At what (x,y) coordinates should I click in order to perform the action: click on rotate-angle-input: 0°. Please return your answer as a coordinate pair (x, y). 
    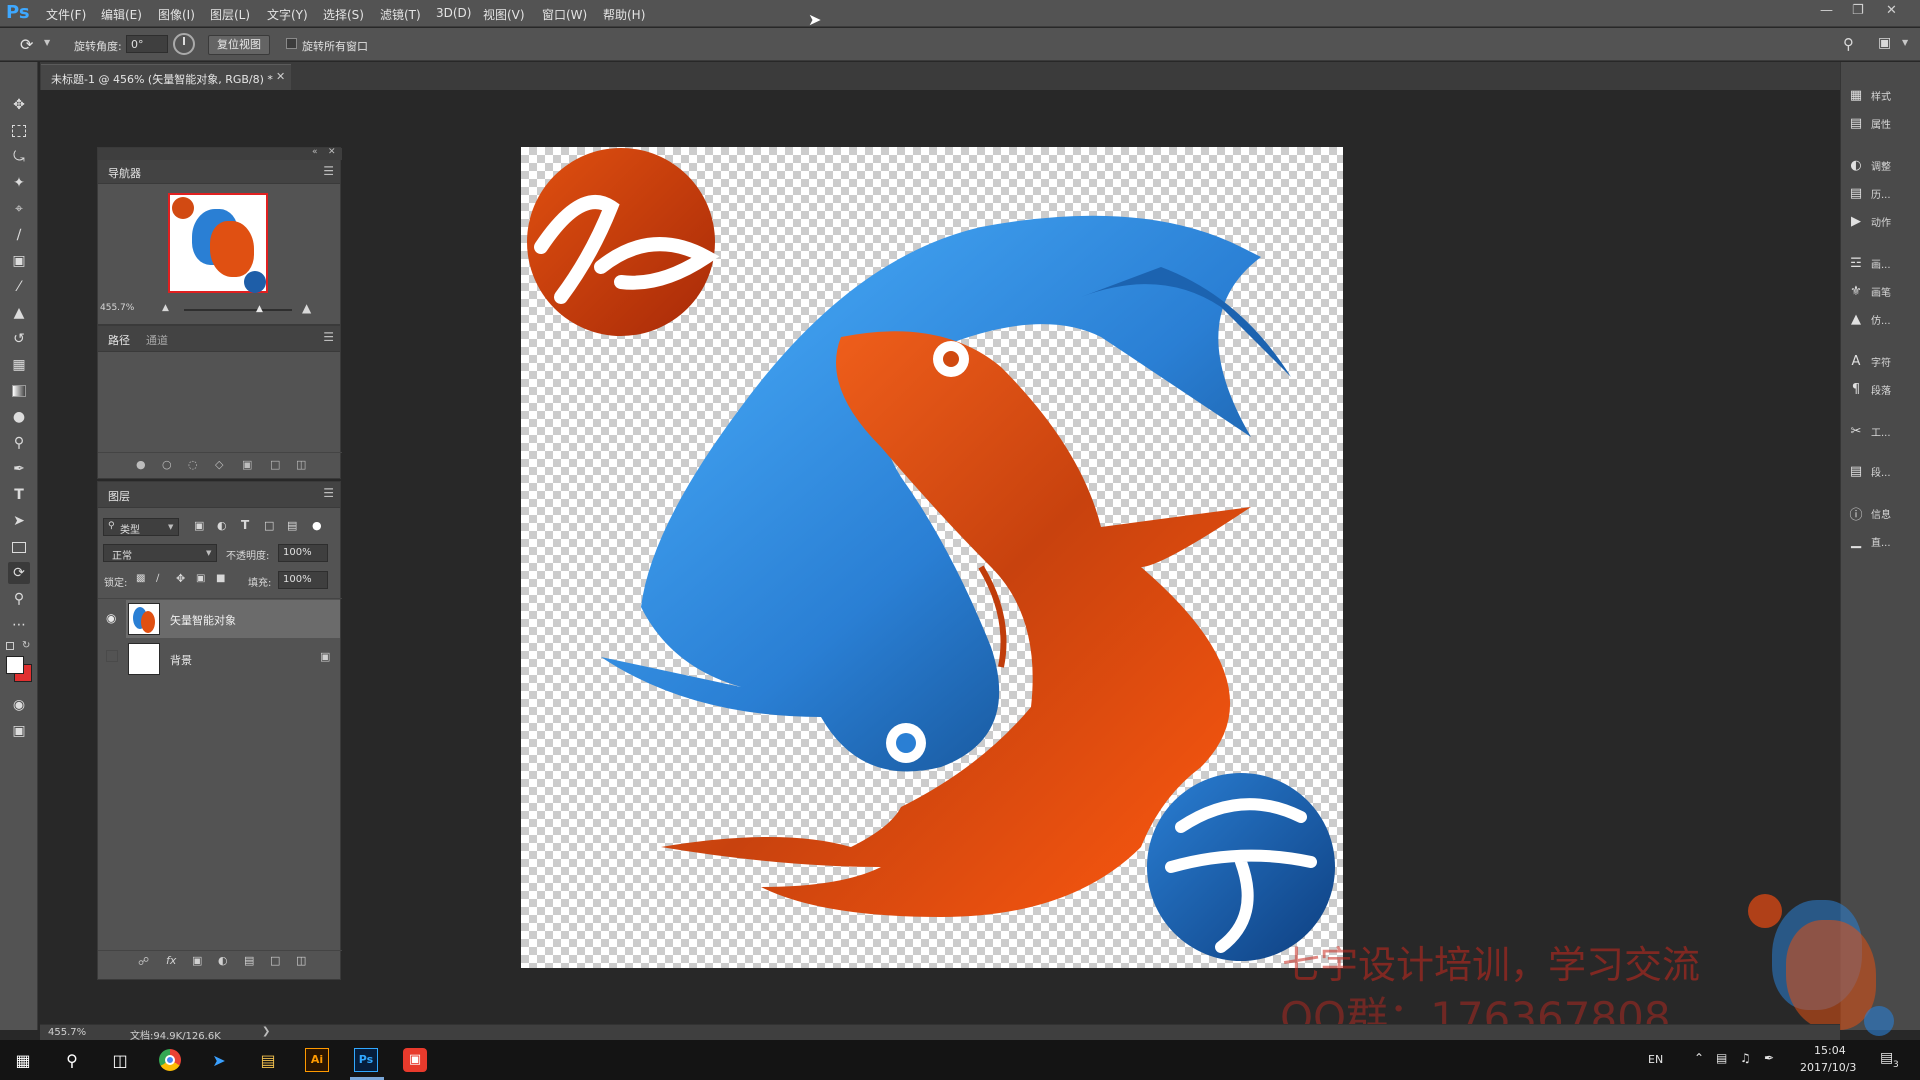
    Looking at the image, I should click on (147, 44).